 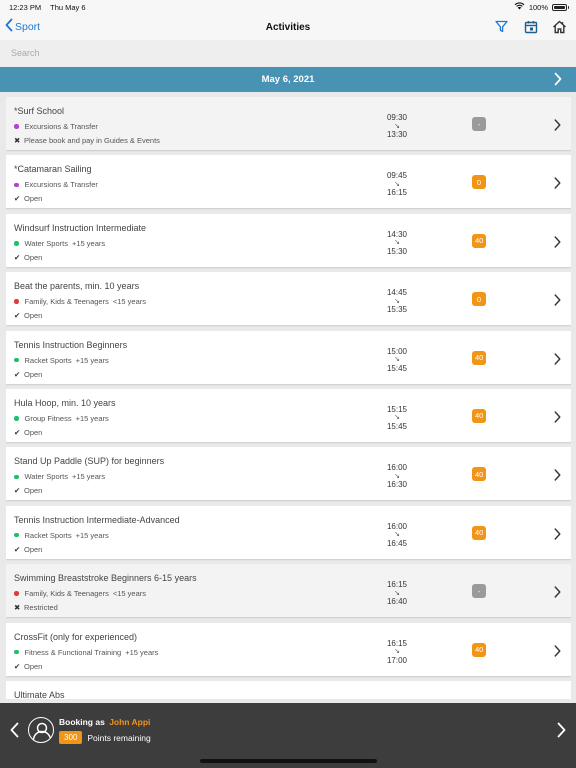 I want to click on nav-bar: Sport Activities, so click(x=288, y=27).